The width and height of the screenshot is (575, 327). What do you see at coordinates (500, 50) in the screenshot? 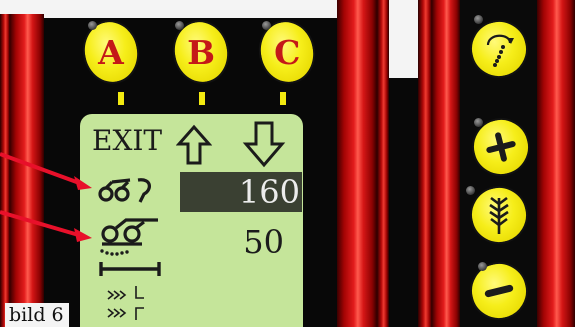
I see `rotate-dots-icon` at bounding box center [500, 50].